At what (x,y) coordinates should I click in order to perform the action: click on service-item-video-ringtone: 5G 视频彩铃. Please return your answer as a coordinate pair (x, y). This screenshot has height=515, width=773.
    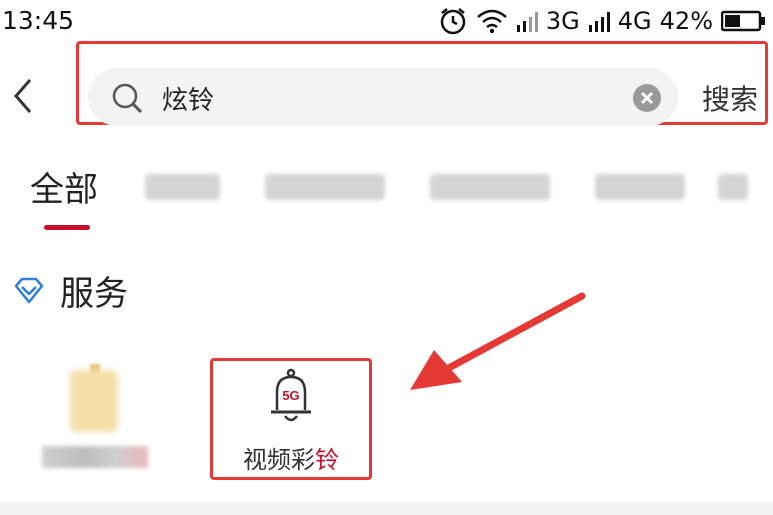
    Looking at the image, I should click on (291, 419).